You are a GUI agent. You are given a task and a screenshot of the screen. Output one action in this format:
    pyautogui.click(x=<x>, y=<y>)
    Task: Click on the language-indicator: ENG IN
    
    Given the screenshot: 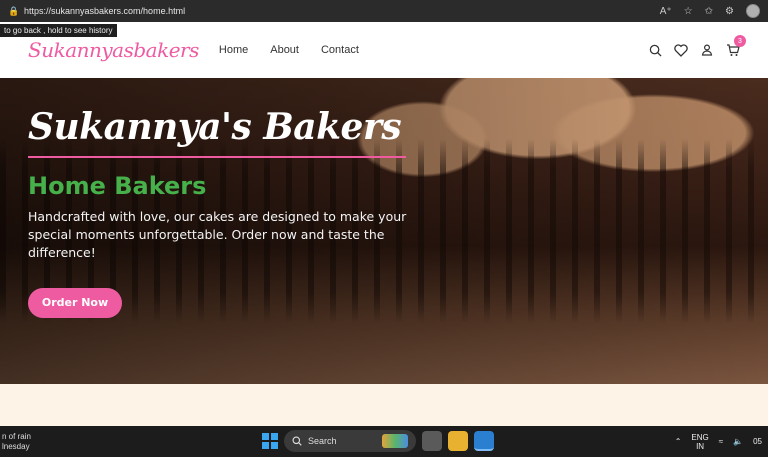 What is the action you would take?
    pyautogui.click(x=699, y=442)
    